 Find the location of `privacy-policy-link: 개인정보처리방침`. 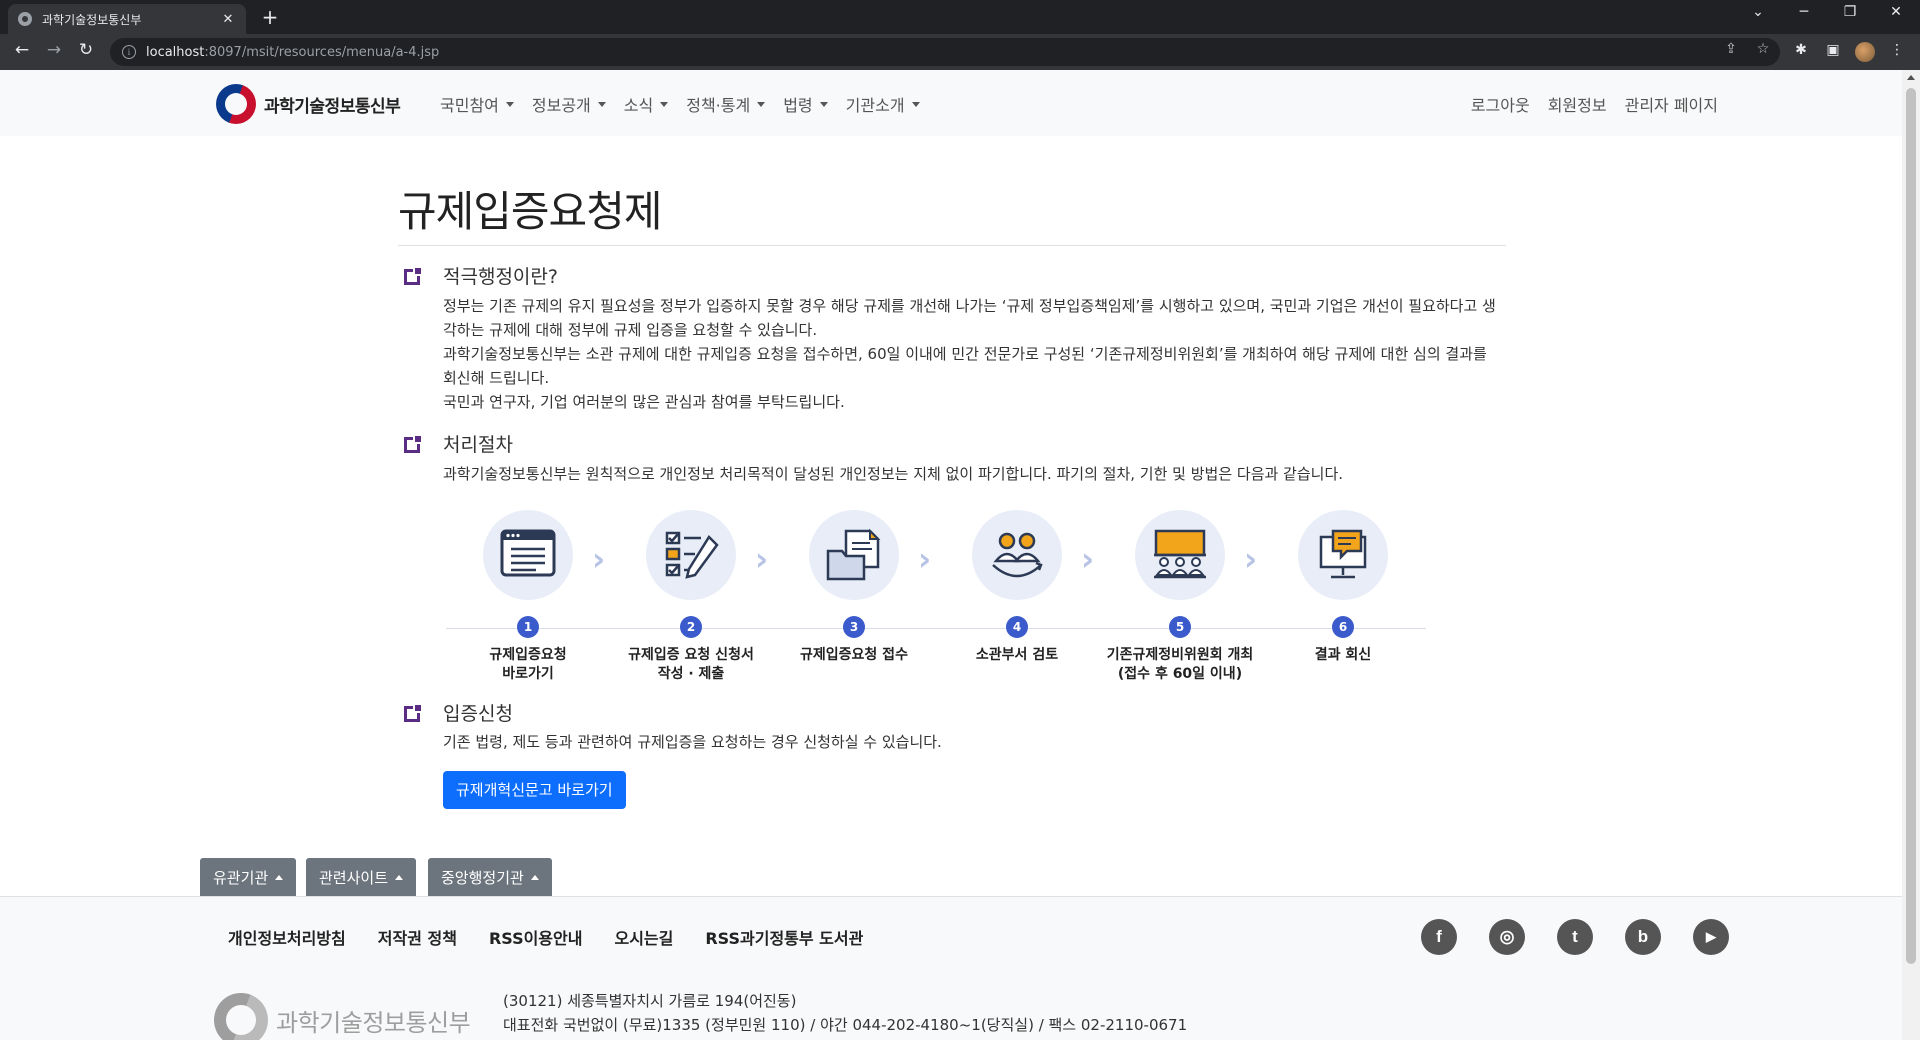

privacy-policy-link: 개인정보처리방침 is located at coordinates (287, 937).